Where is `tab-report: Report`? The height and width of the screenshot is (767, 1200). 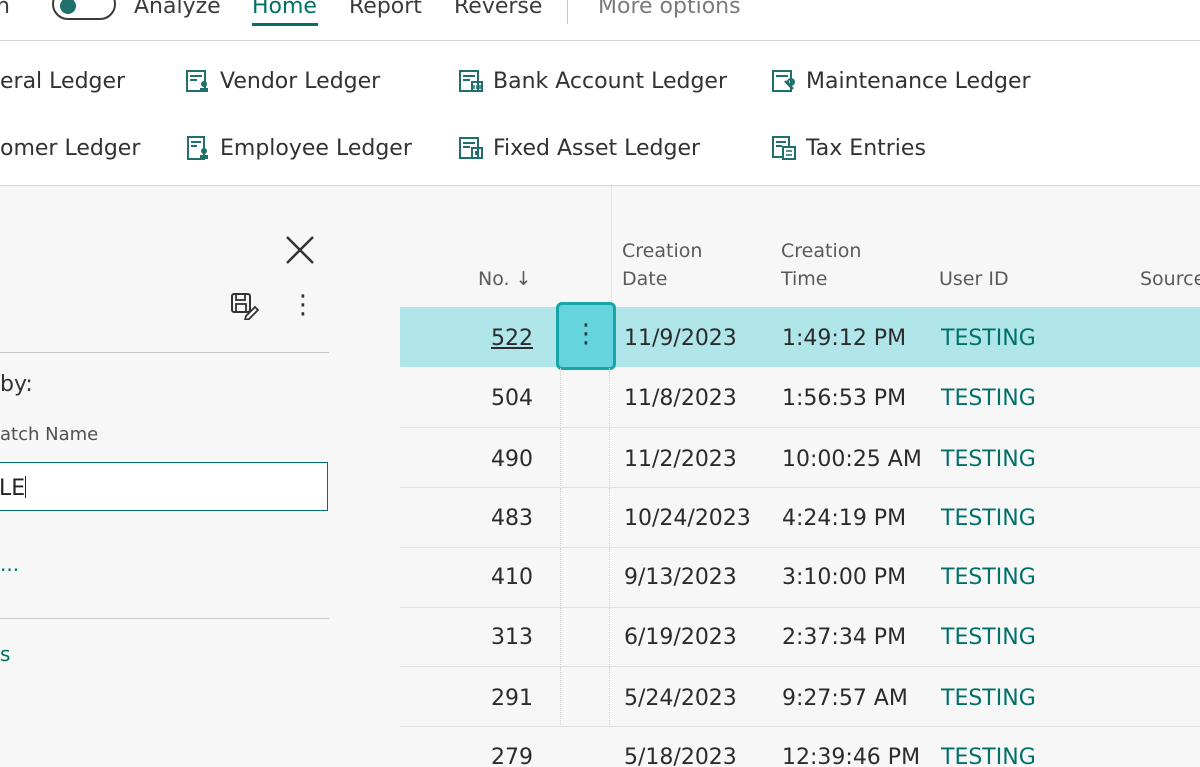
tab-report: Report is located at coordinates (385, 9).